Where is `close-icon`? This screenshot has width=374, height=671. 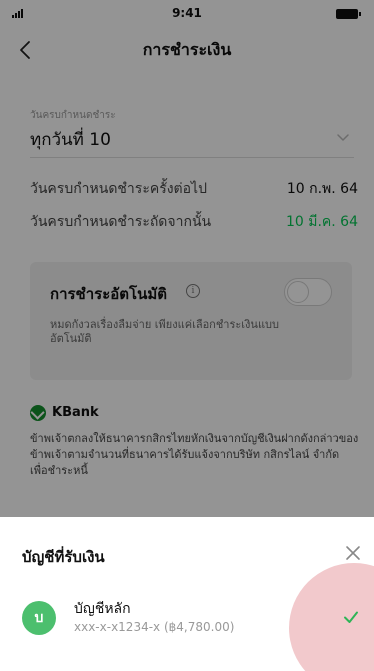 close-icon is located at coordinates (353, 553).